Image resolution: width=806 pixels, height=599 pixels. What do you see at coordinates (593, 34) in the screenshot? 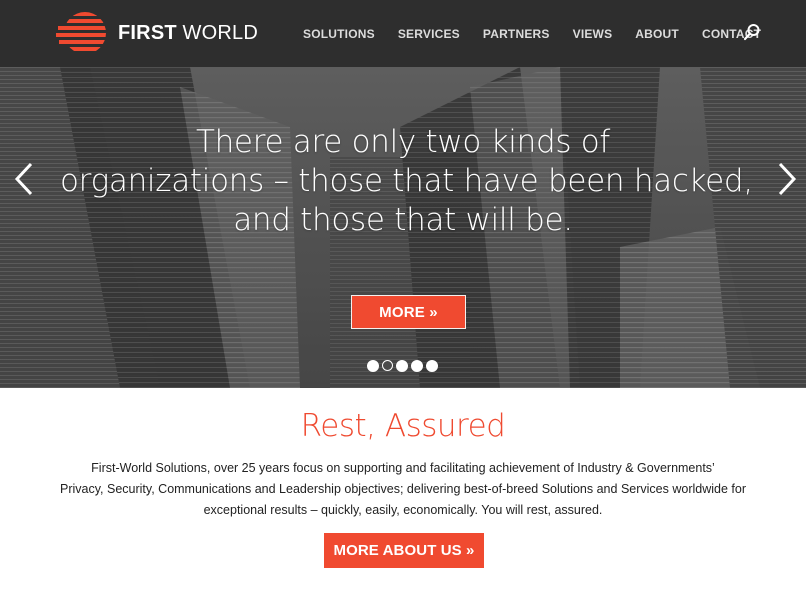
I see `nav-item-views: VIEWS` at bounding box center [593, 34].